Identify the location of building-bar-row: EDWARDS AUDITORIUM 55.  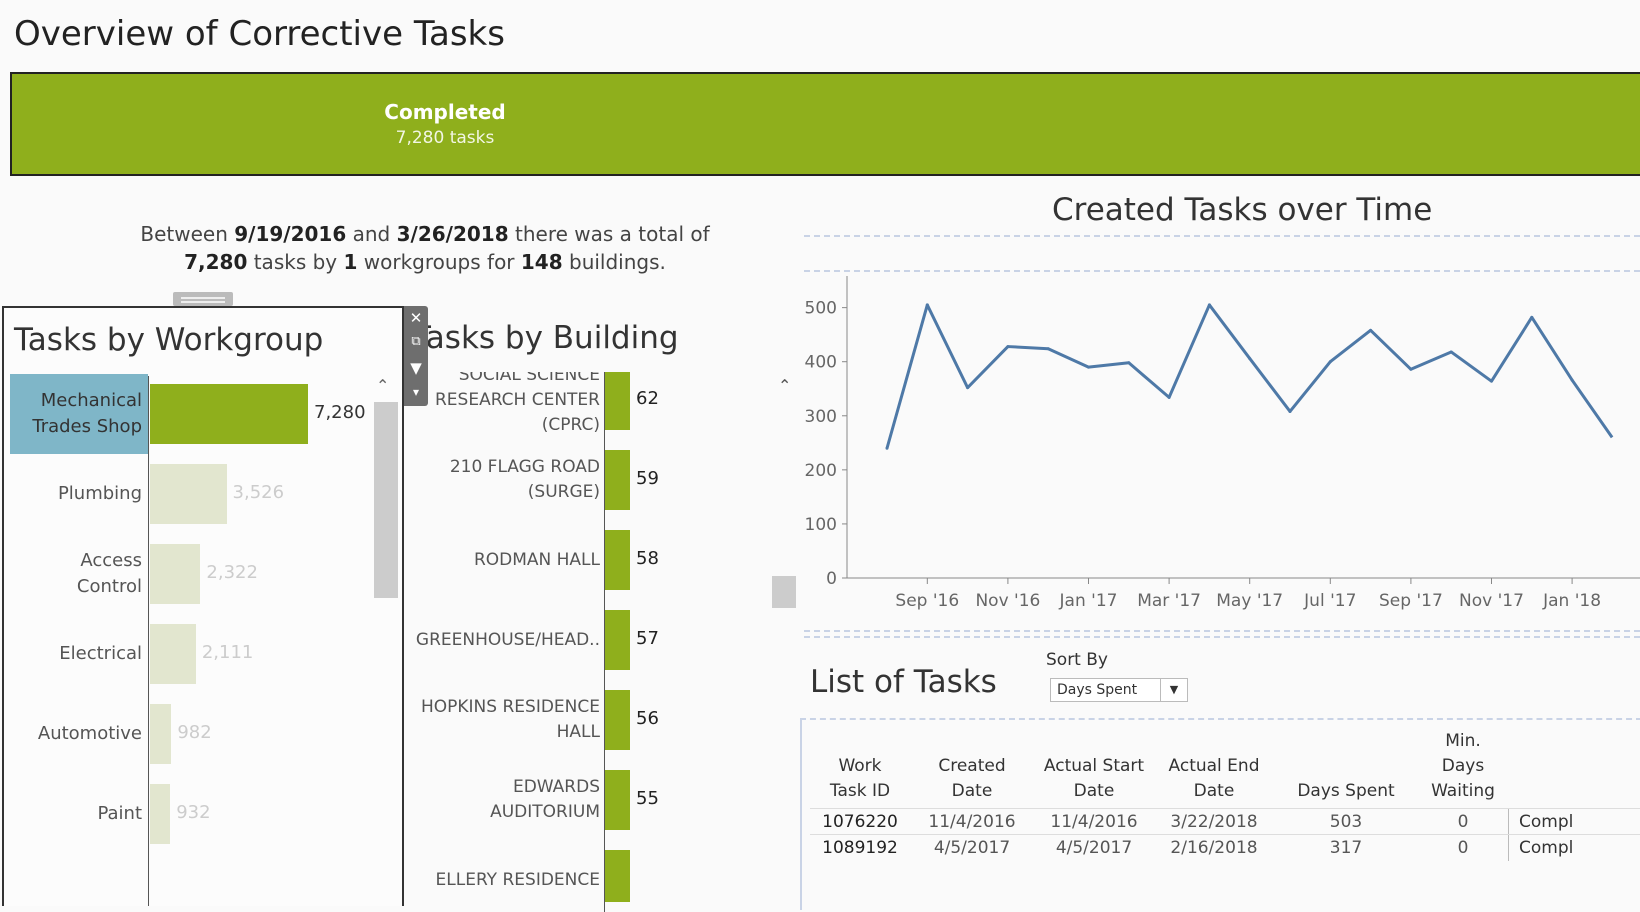
(534, 808).